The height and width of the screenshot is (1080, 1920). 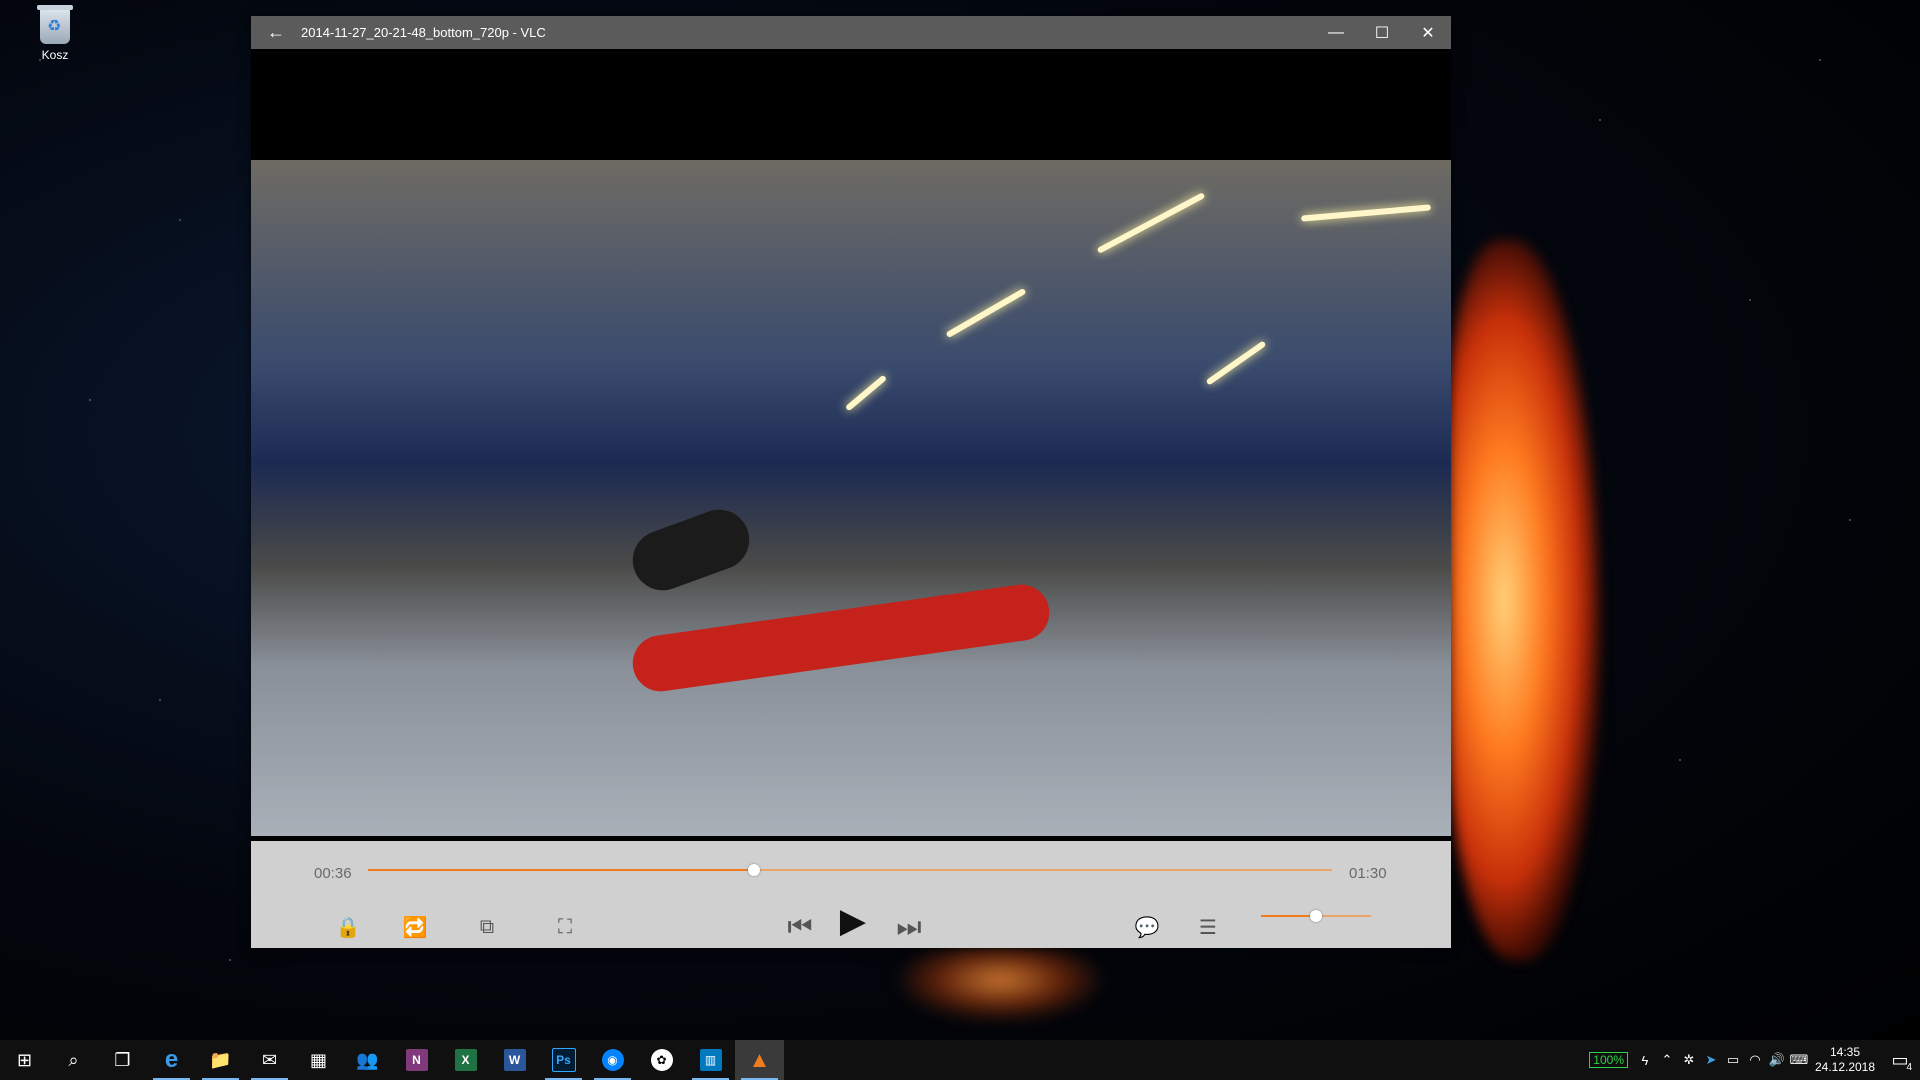 What do you see at coordinates (909, 927) in the screenshot?
I see `next-icon: ⏭` at bounding box center [909, 927].